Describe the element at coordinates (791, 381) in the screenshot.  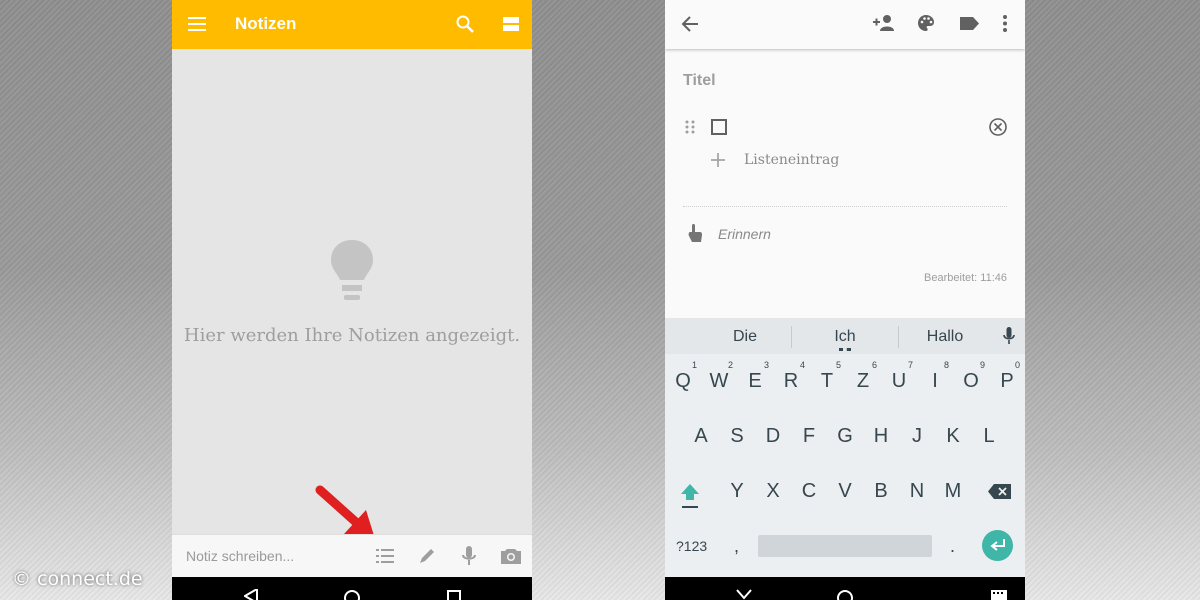
I see `key-r: R` at that location.